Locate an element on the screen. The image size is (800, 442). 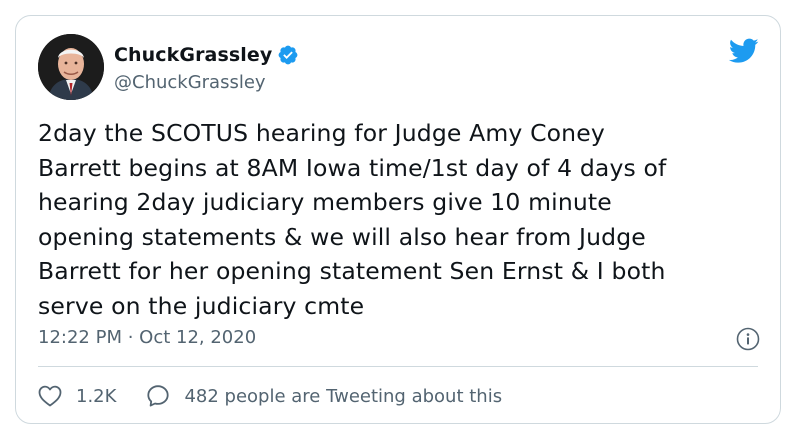
like-button: 1.2K is located at coordinates (77, 396).